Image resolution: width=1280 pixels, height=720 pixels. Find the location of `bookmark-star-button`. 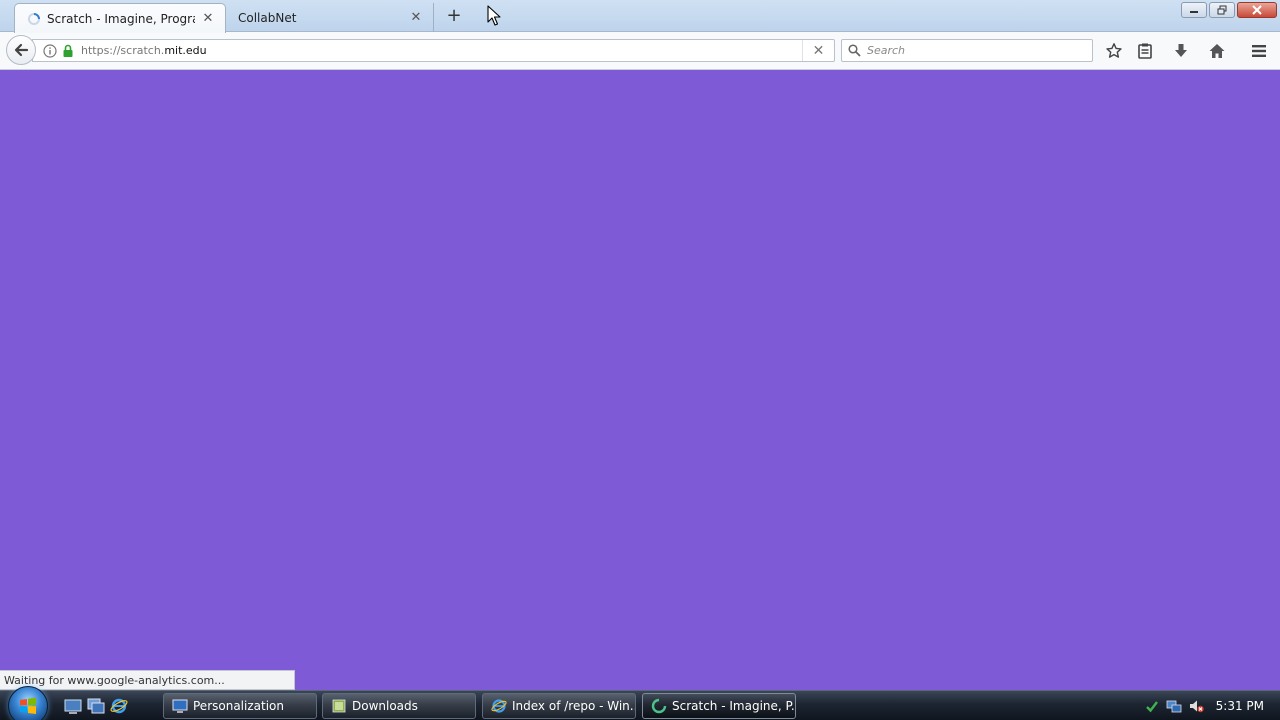

bookmark-star-button is located at coordinates (1114, 51).